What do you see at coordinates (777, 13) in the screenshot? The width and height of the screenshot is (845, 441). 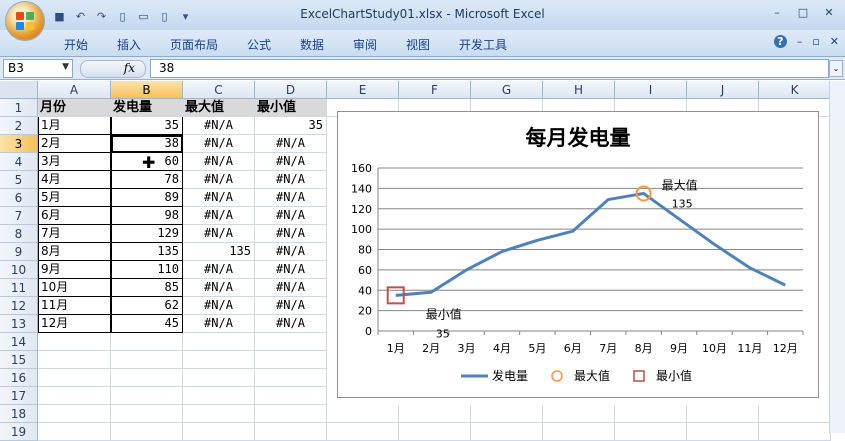 I see `minimize-button: –` at bounding box center [777, 13].